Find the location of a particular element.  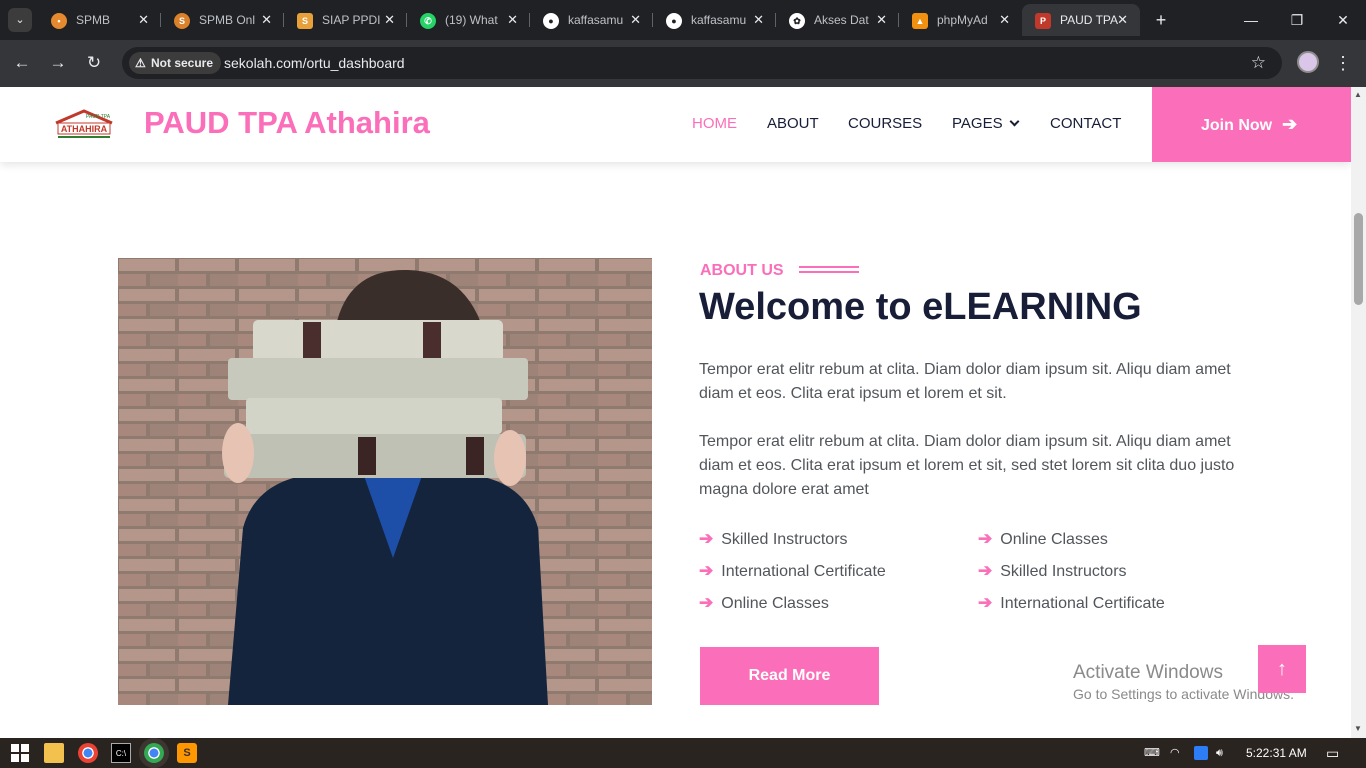

terminal-icon: C:\ is located at coordinates (121, 753).